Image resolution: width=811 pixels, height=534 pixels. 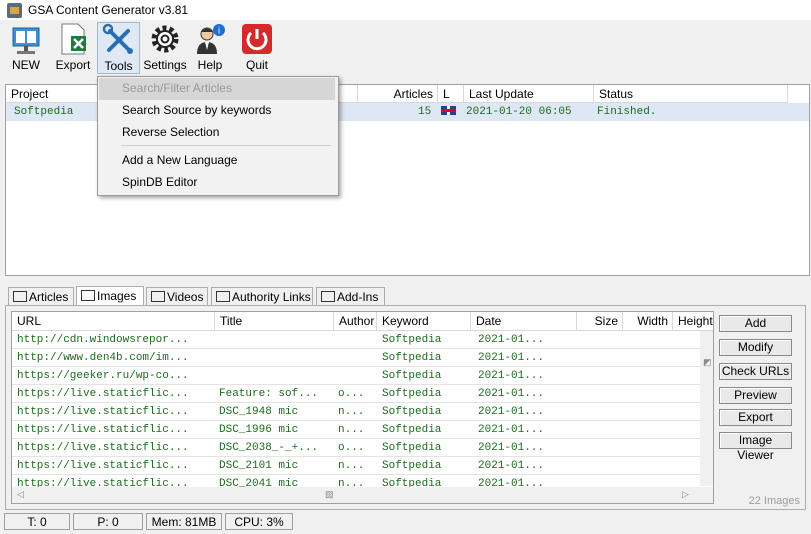 I want to click on tab-videos: Videos, so click(x=177, y=296).